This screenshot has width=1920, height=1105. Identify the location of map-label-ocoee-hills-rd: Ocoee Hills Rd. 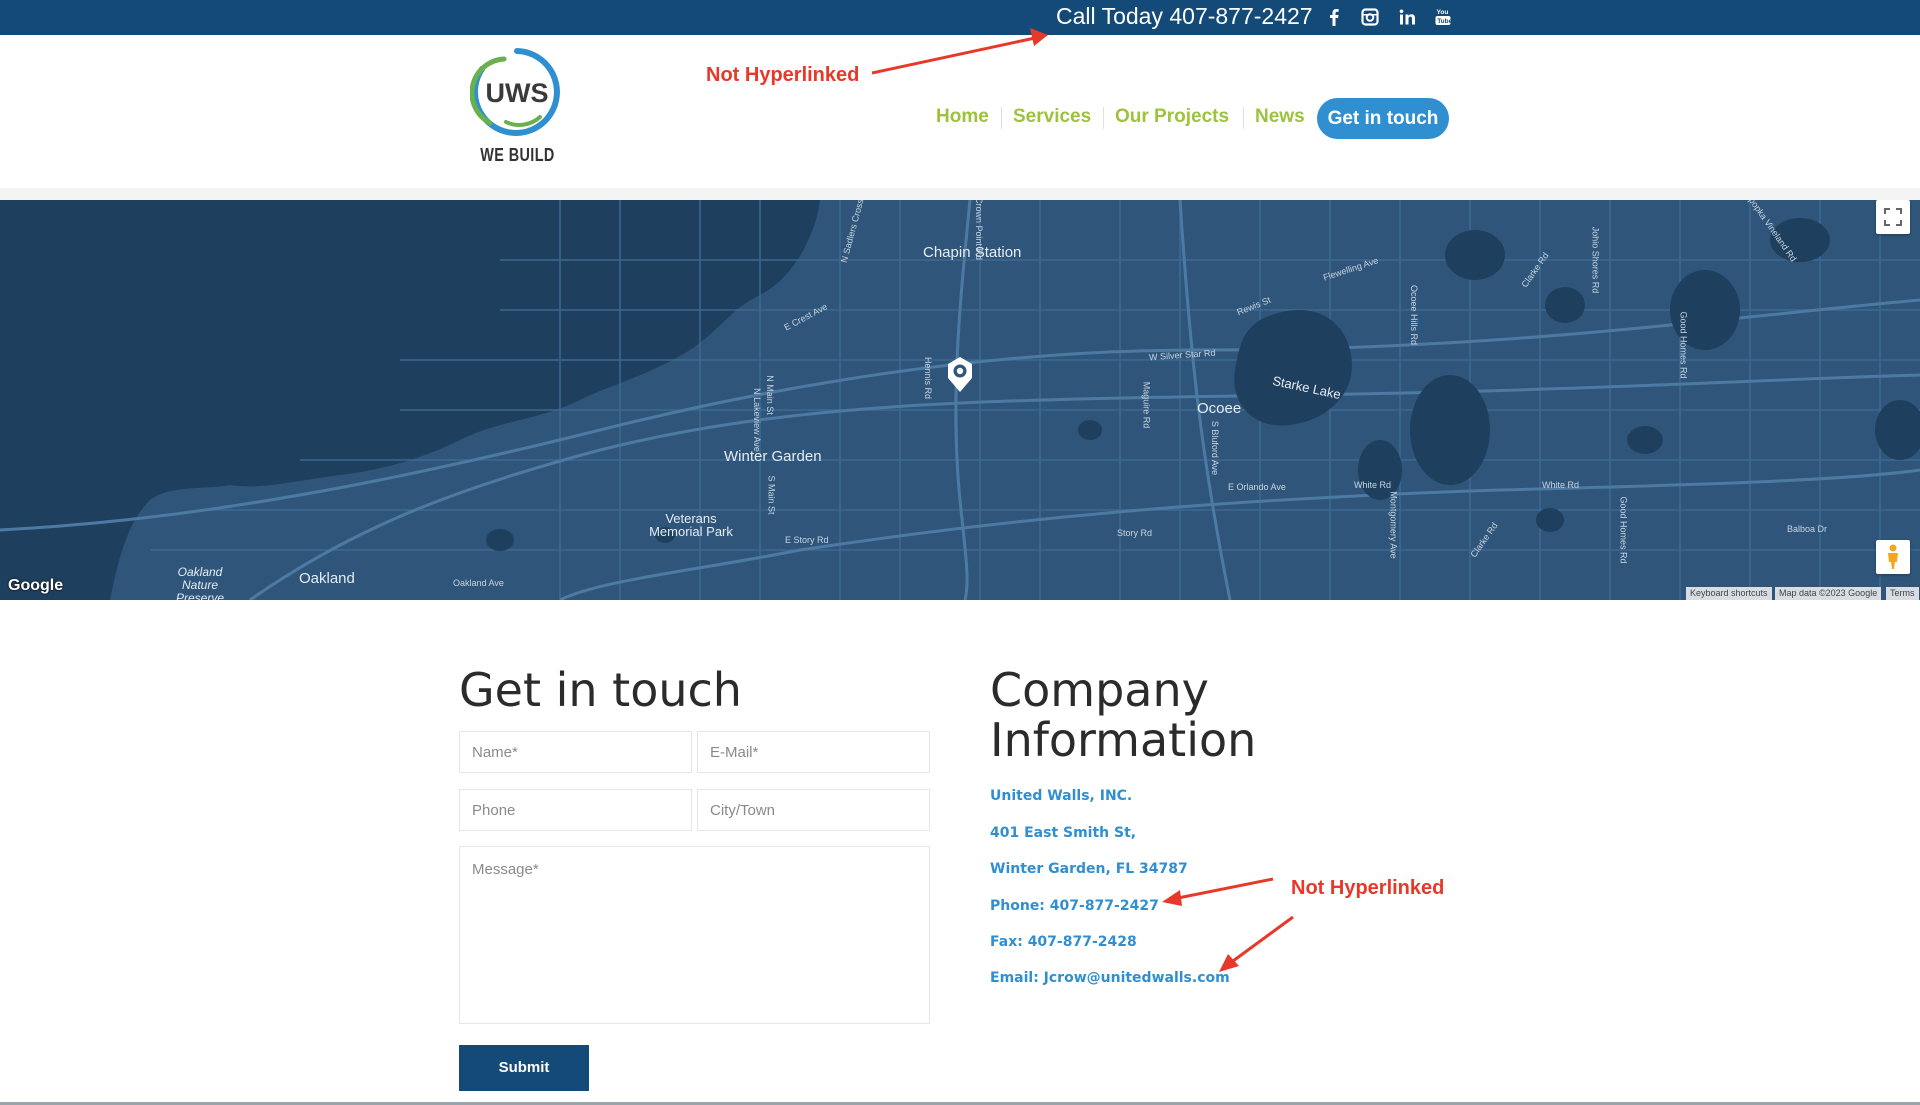
(1414, 315).